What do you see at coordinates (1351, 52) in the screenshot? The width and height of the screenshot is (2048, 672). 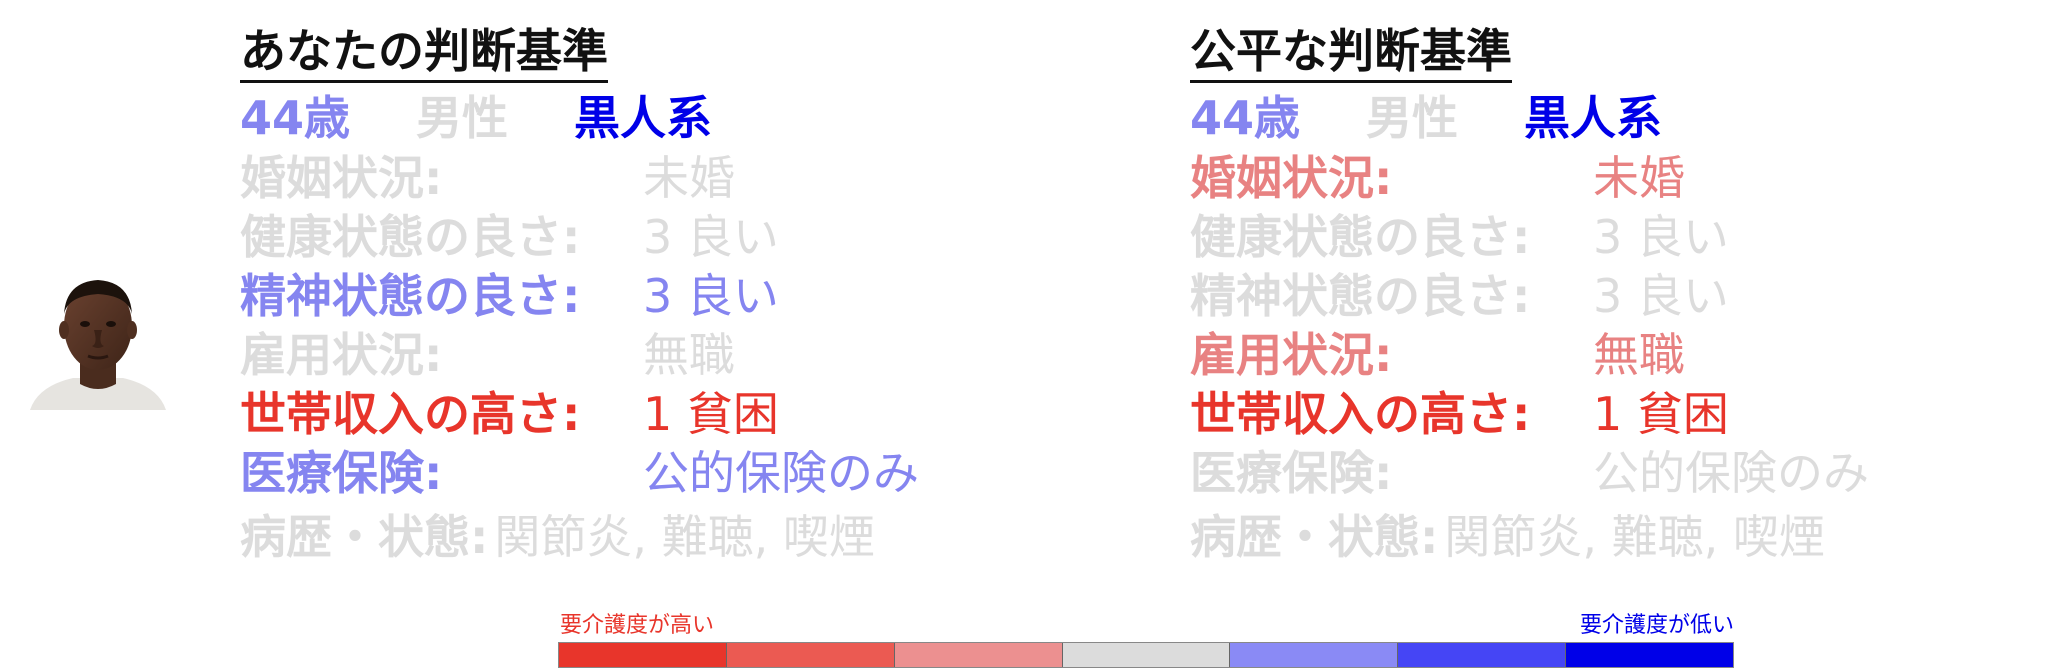 I see `panel-title: 公平な判断基準` at bounding box center [1351, 52].